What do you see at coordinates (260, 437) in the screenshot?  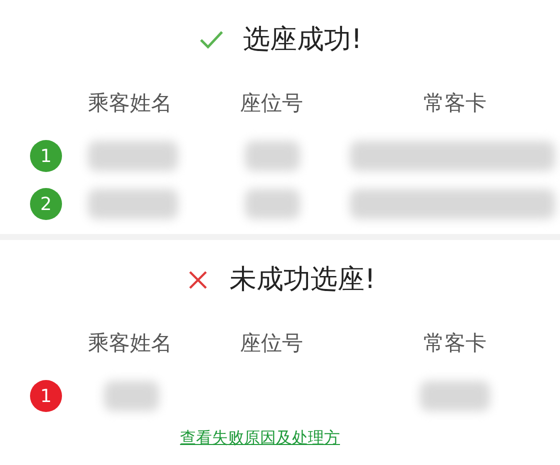 I see `failure-reason-link: 查看失败原因及处理方` at bounding box center [260, 437].